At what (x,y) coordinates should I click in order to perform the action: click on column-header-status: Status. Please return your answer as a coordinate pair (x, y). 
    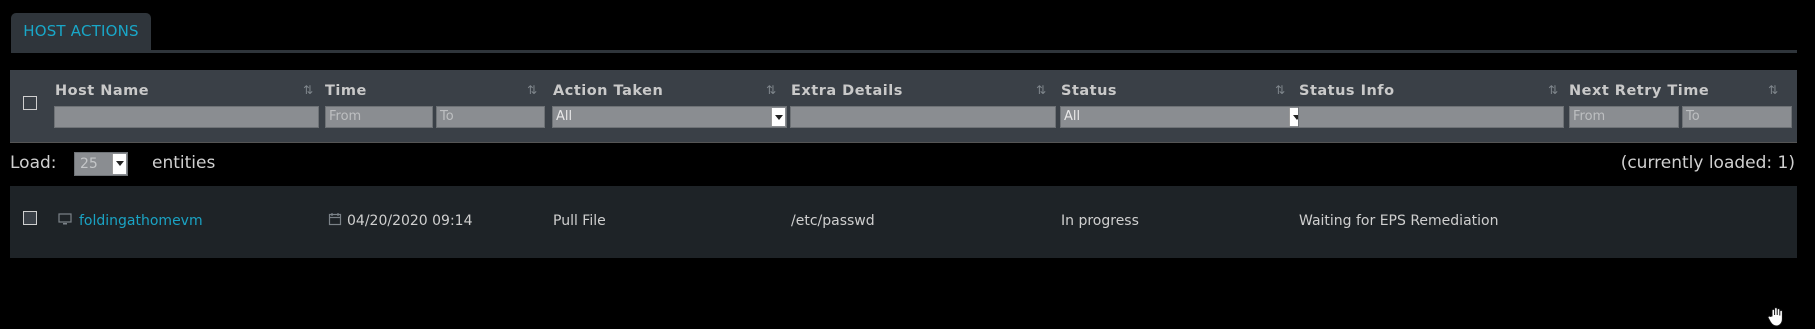
    Looking at the image, I should click on (1089, 91).